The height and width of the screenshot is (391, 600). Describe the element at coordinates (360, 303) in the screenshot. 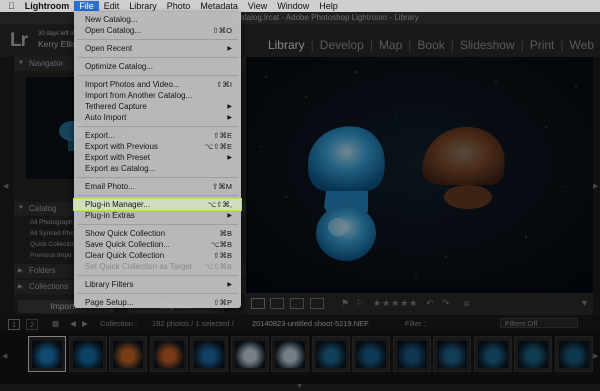

I see `reject-flag-icon: ⚐` at that location.